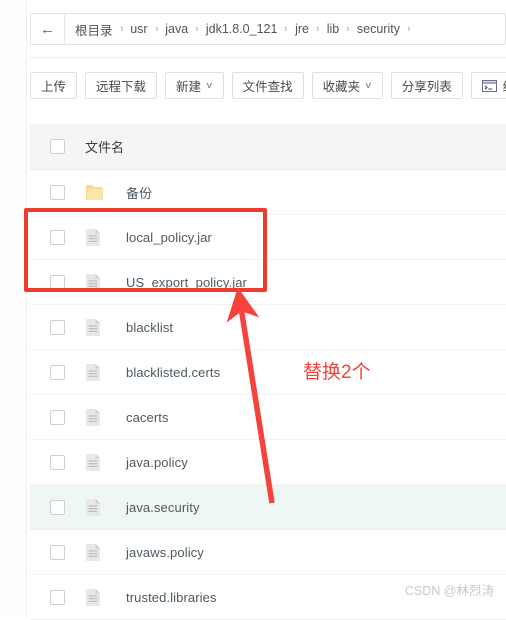 This screenshot has width=506, height=620. I want to click on favorites-button: 收藏夹 ∨, so click(347, 85).